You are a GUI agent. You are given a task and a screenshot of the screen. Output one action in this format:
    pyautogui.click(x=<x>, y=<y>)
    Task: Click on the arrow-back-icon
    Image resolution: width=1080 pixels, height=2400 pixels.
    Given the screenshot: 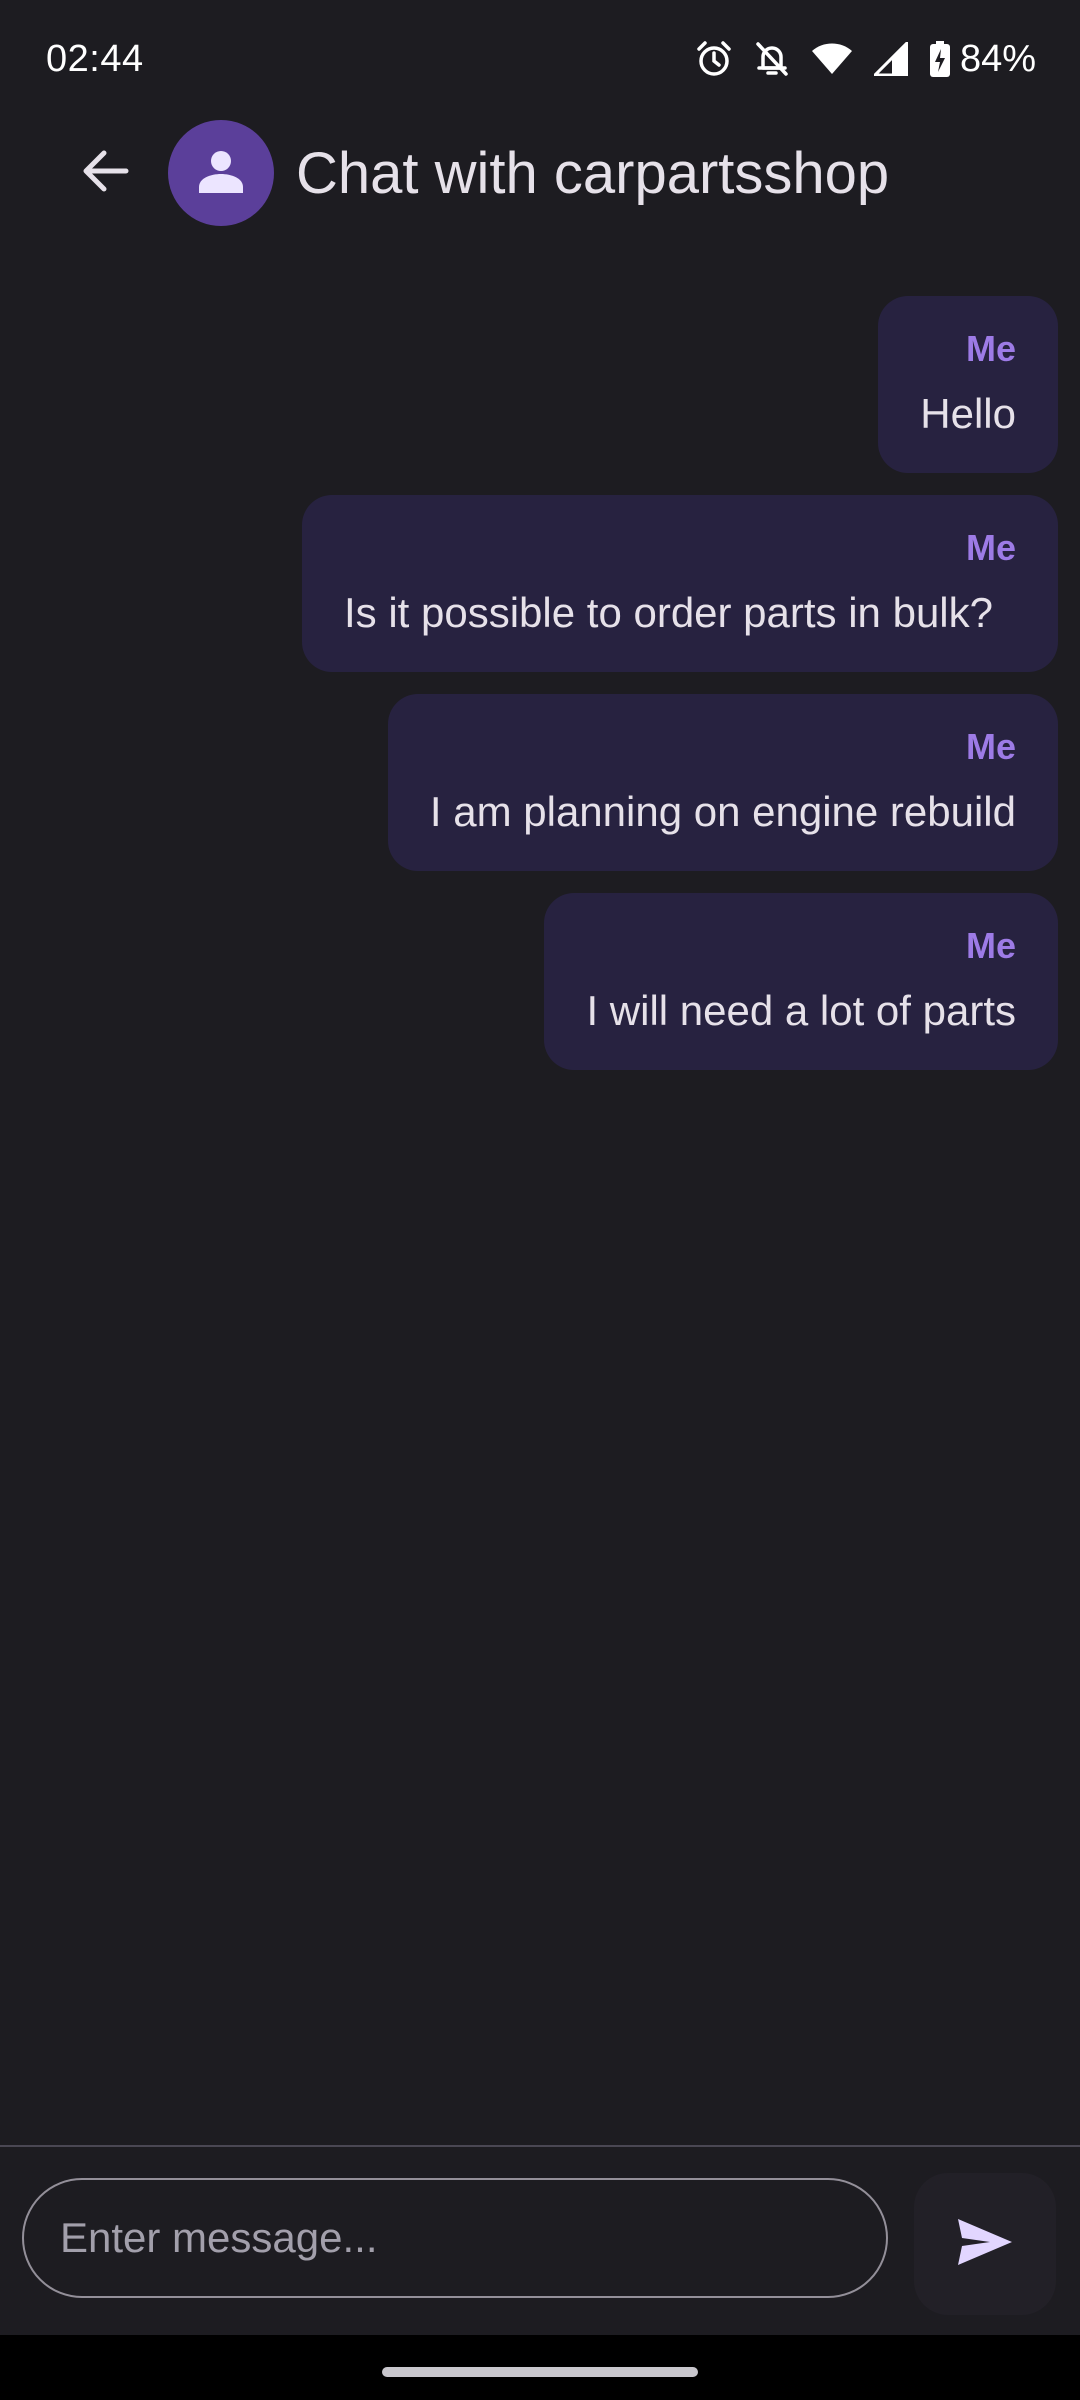 What is the action you would take?
    pyautogui.click(x=106, y=173)
    